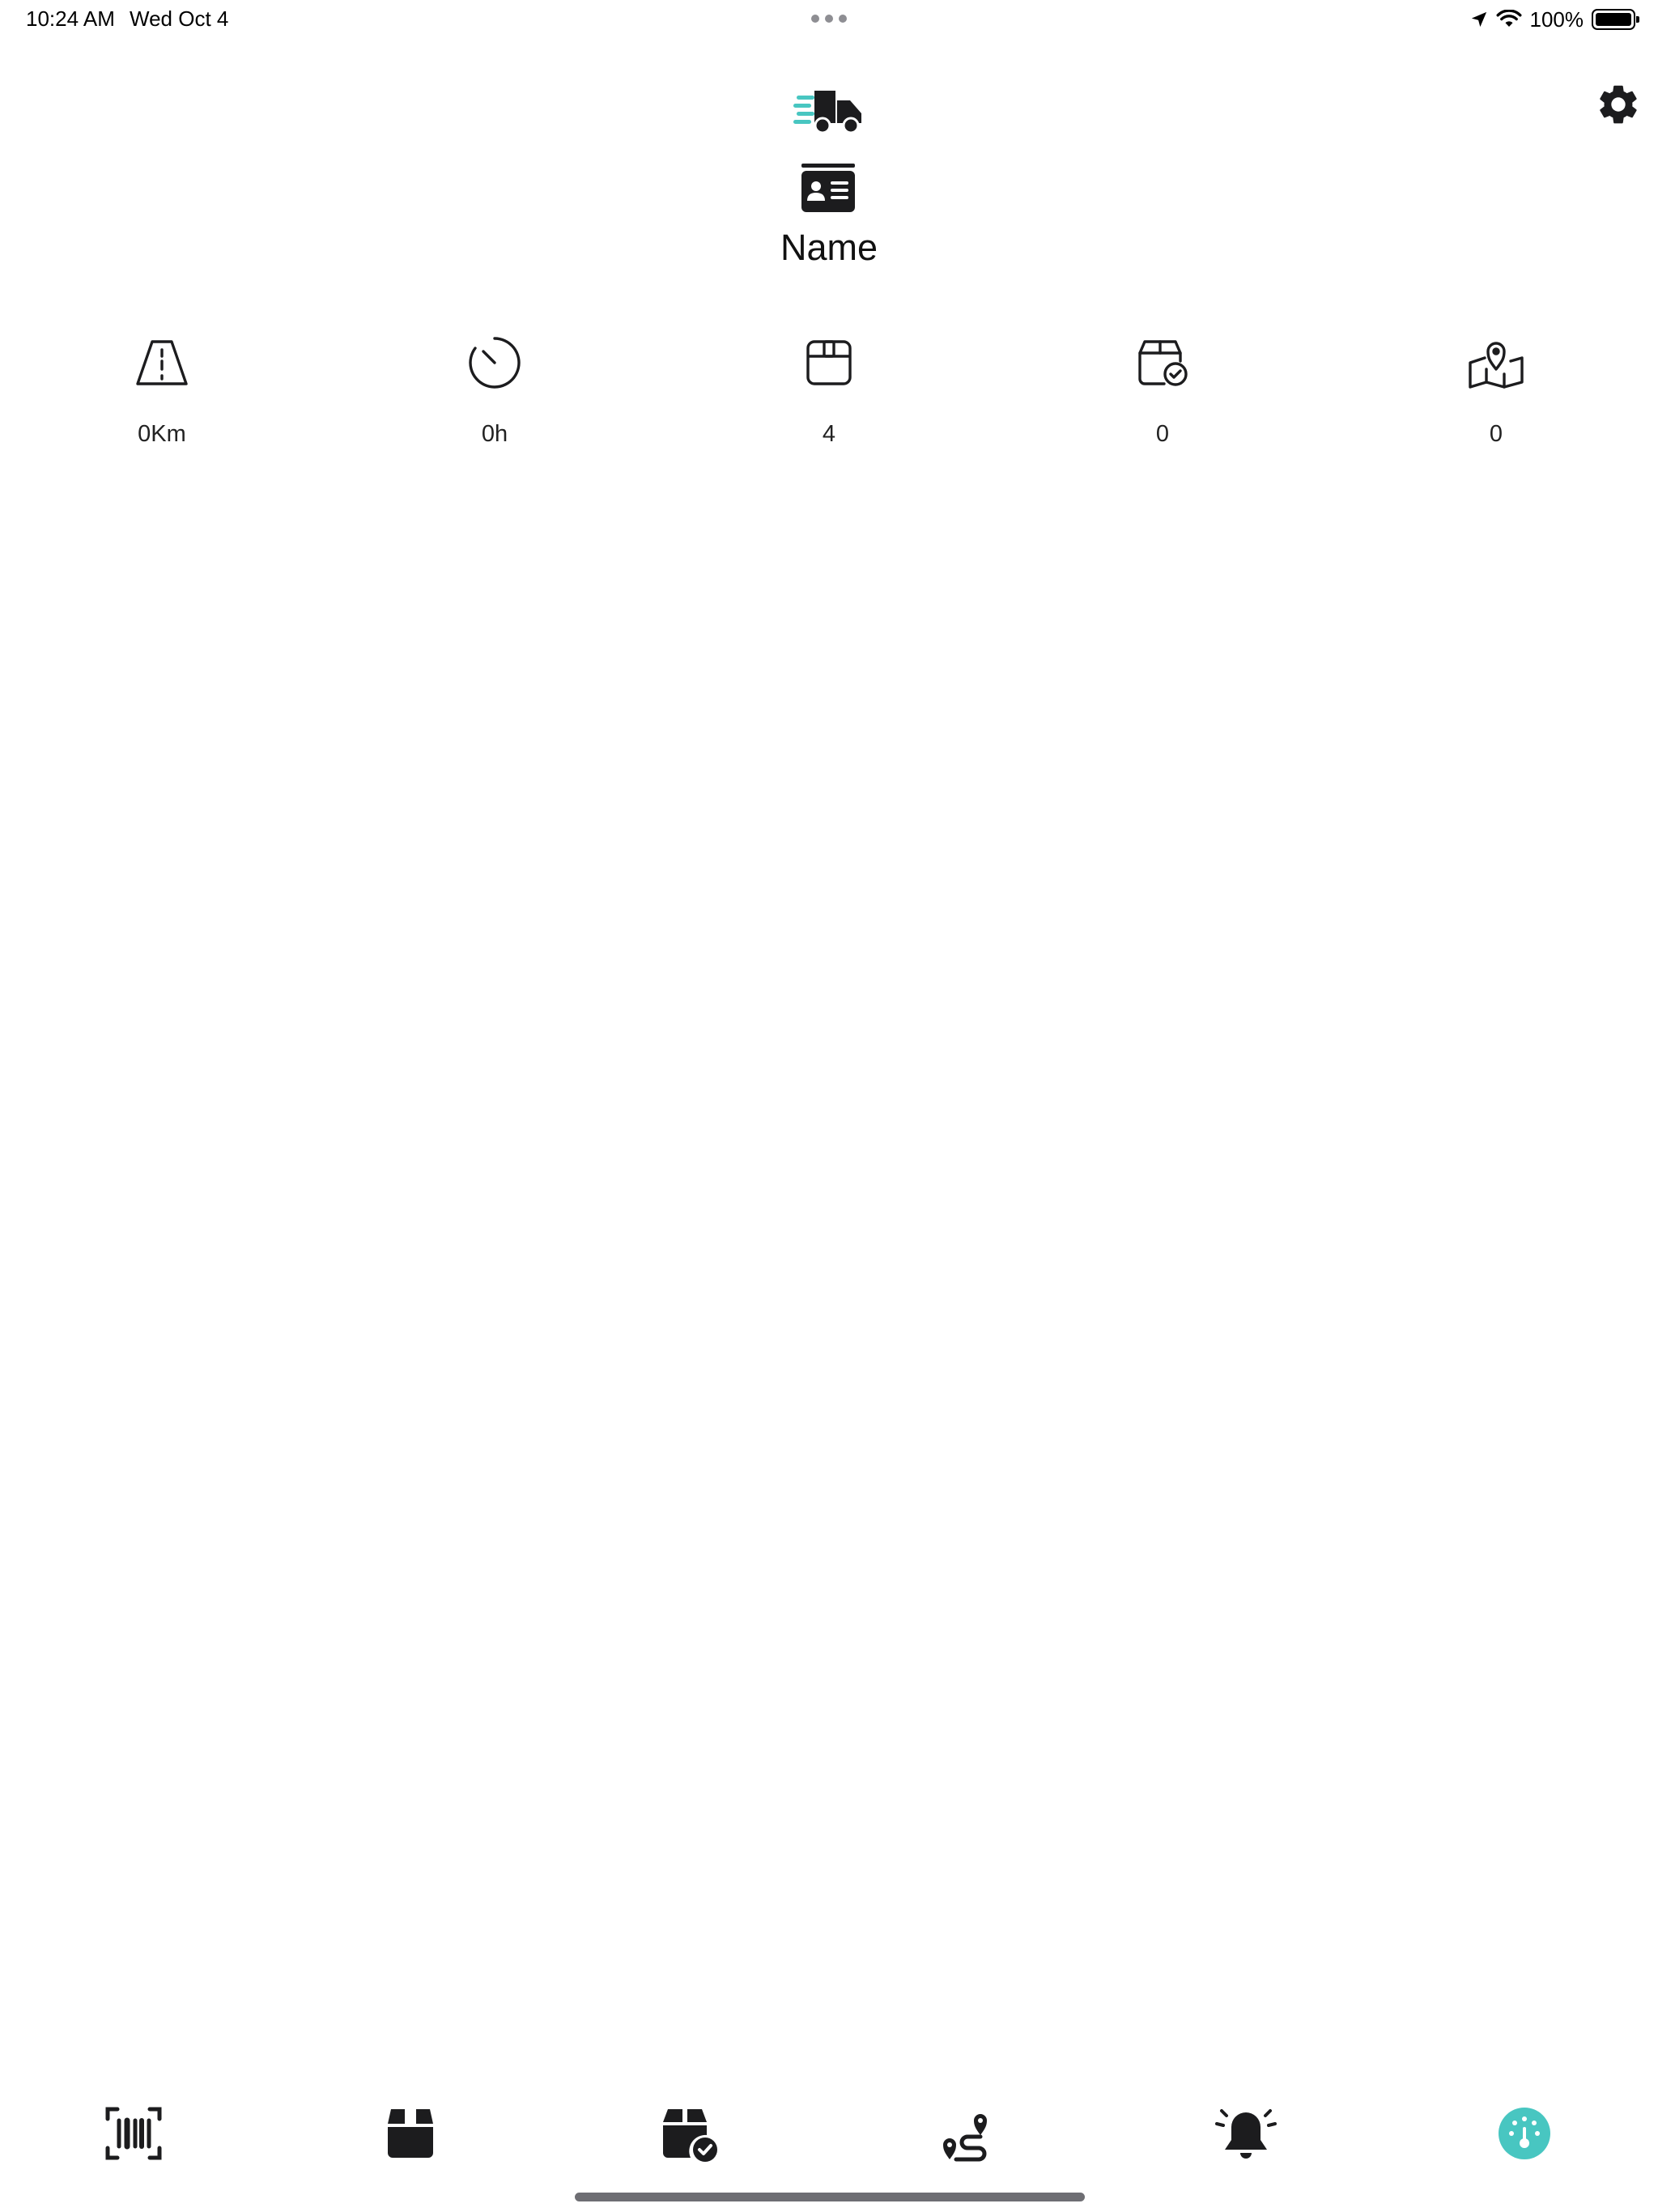  What do you see at coordinates (1162, 434) in the screenshot?
I see `stat-delivered-value: 0` at bounding box center [1162, 434].